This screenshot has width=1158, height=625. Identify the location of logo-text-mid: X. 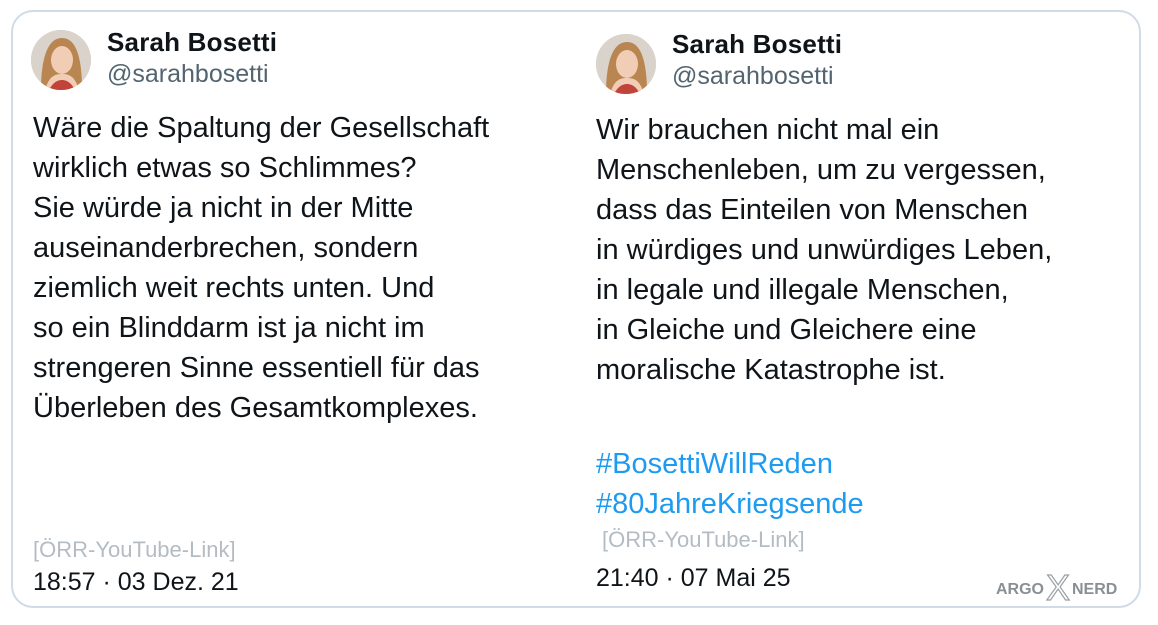
(1058, 587).